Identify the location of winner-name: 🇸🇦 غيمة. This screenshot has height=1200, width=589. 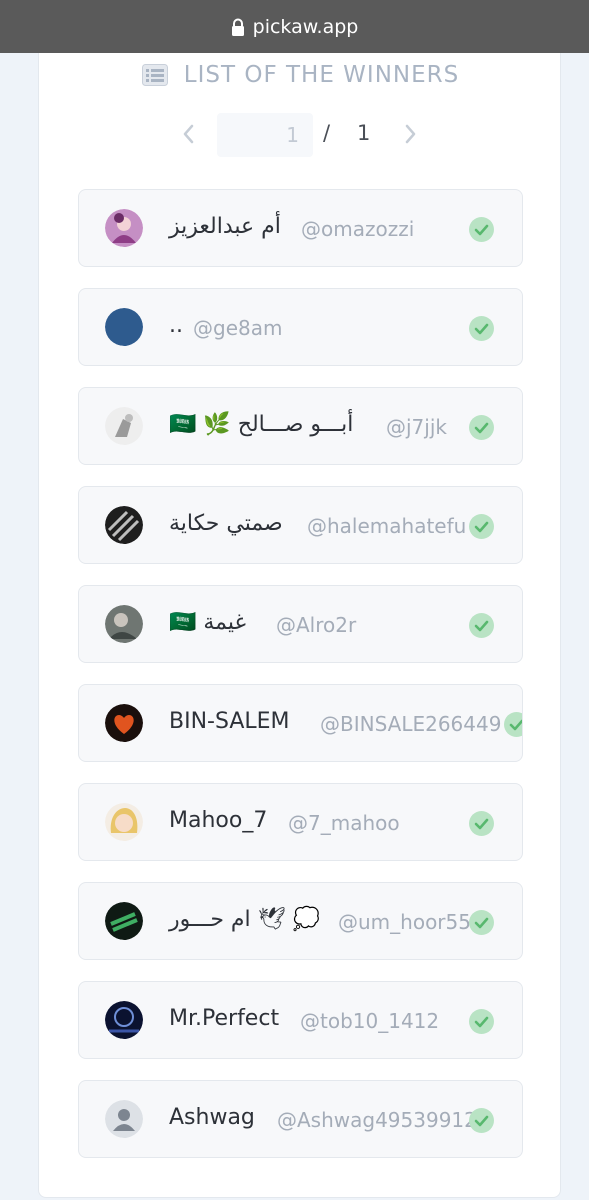
(208, 622).